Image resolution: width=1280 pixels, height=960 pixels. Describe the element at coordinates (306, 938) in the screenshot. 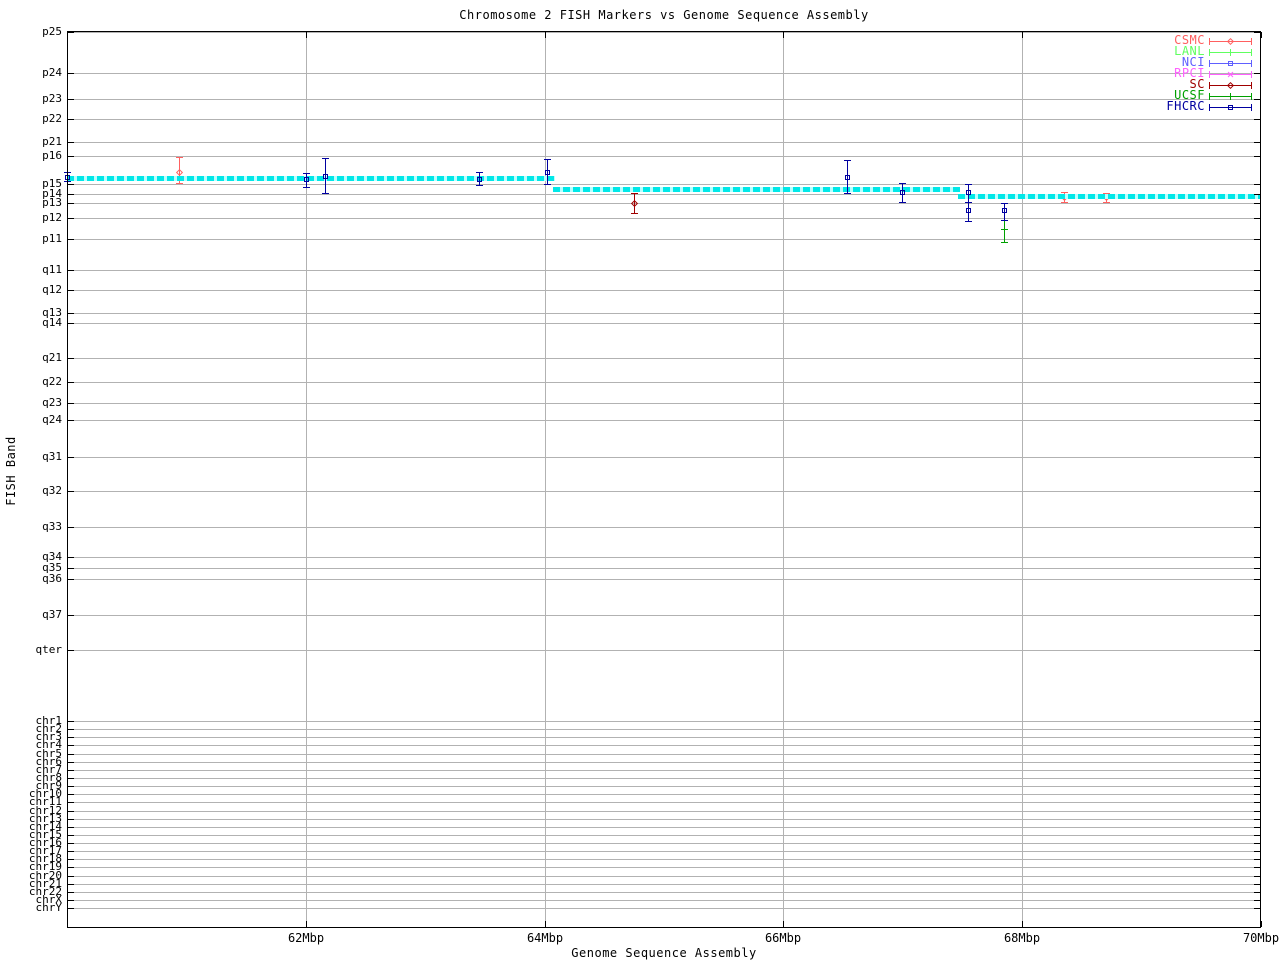

I see `xtick-label-62Mbp: 62Mbp` at that location.